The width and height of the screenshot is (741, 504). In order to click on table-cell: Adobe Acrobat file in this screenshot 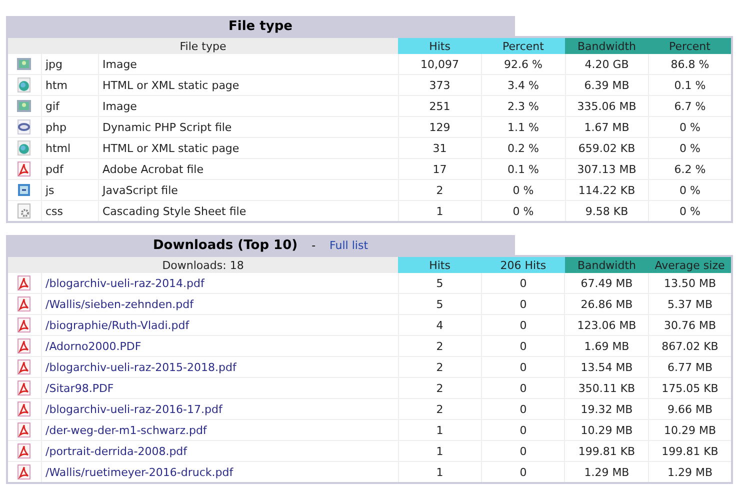, I will do `click(248, 169)`.